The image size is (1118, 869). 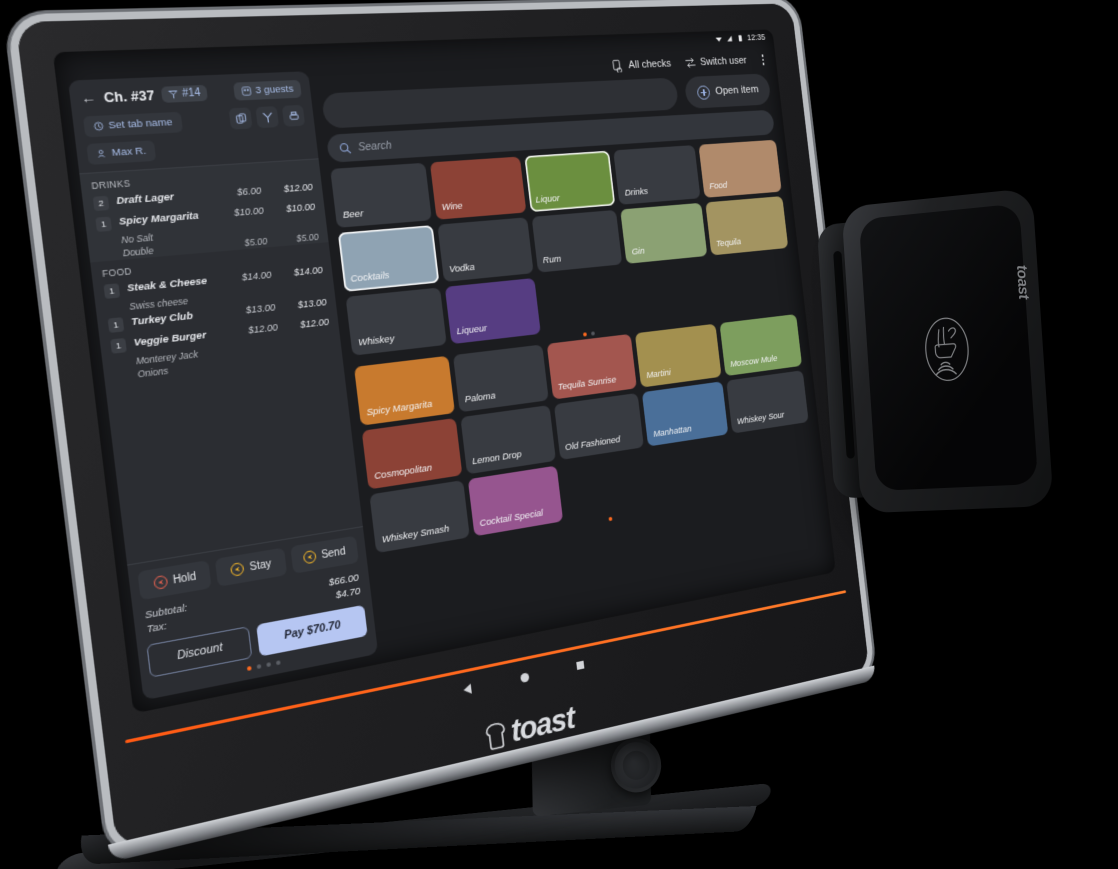 What do you see at coordinates (259, 663) in the screenshot?
I see `check-page-indicator` at bounding box center [259, 663].